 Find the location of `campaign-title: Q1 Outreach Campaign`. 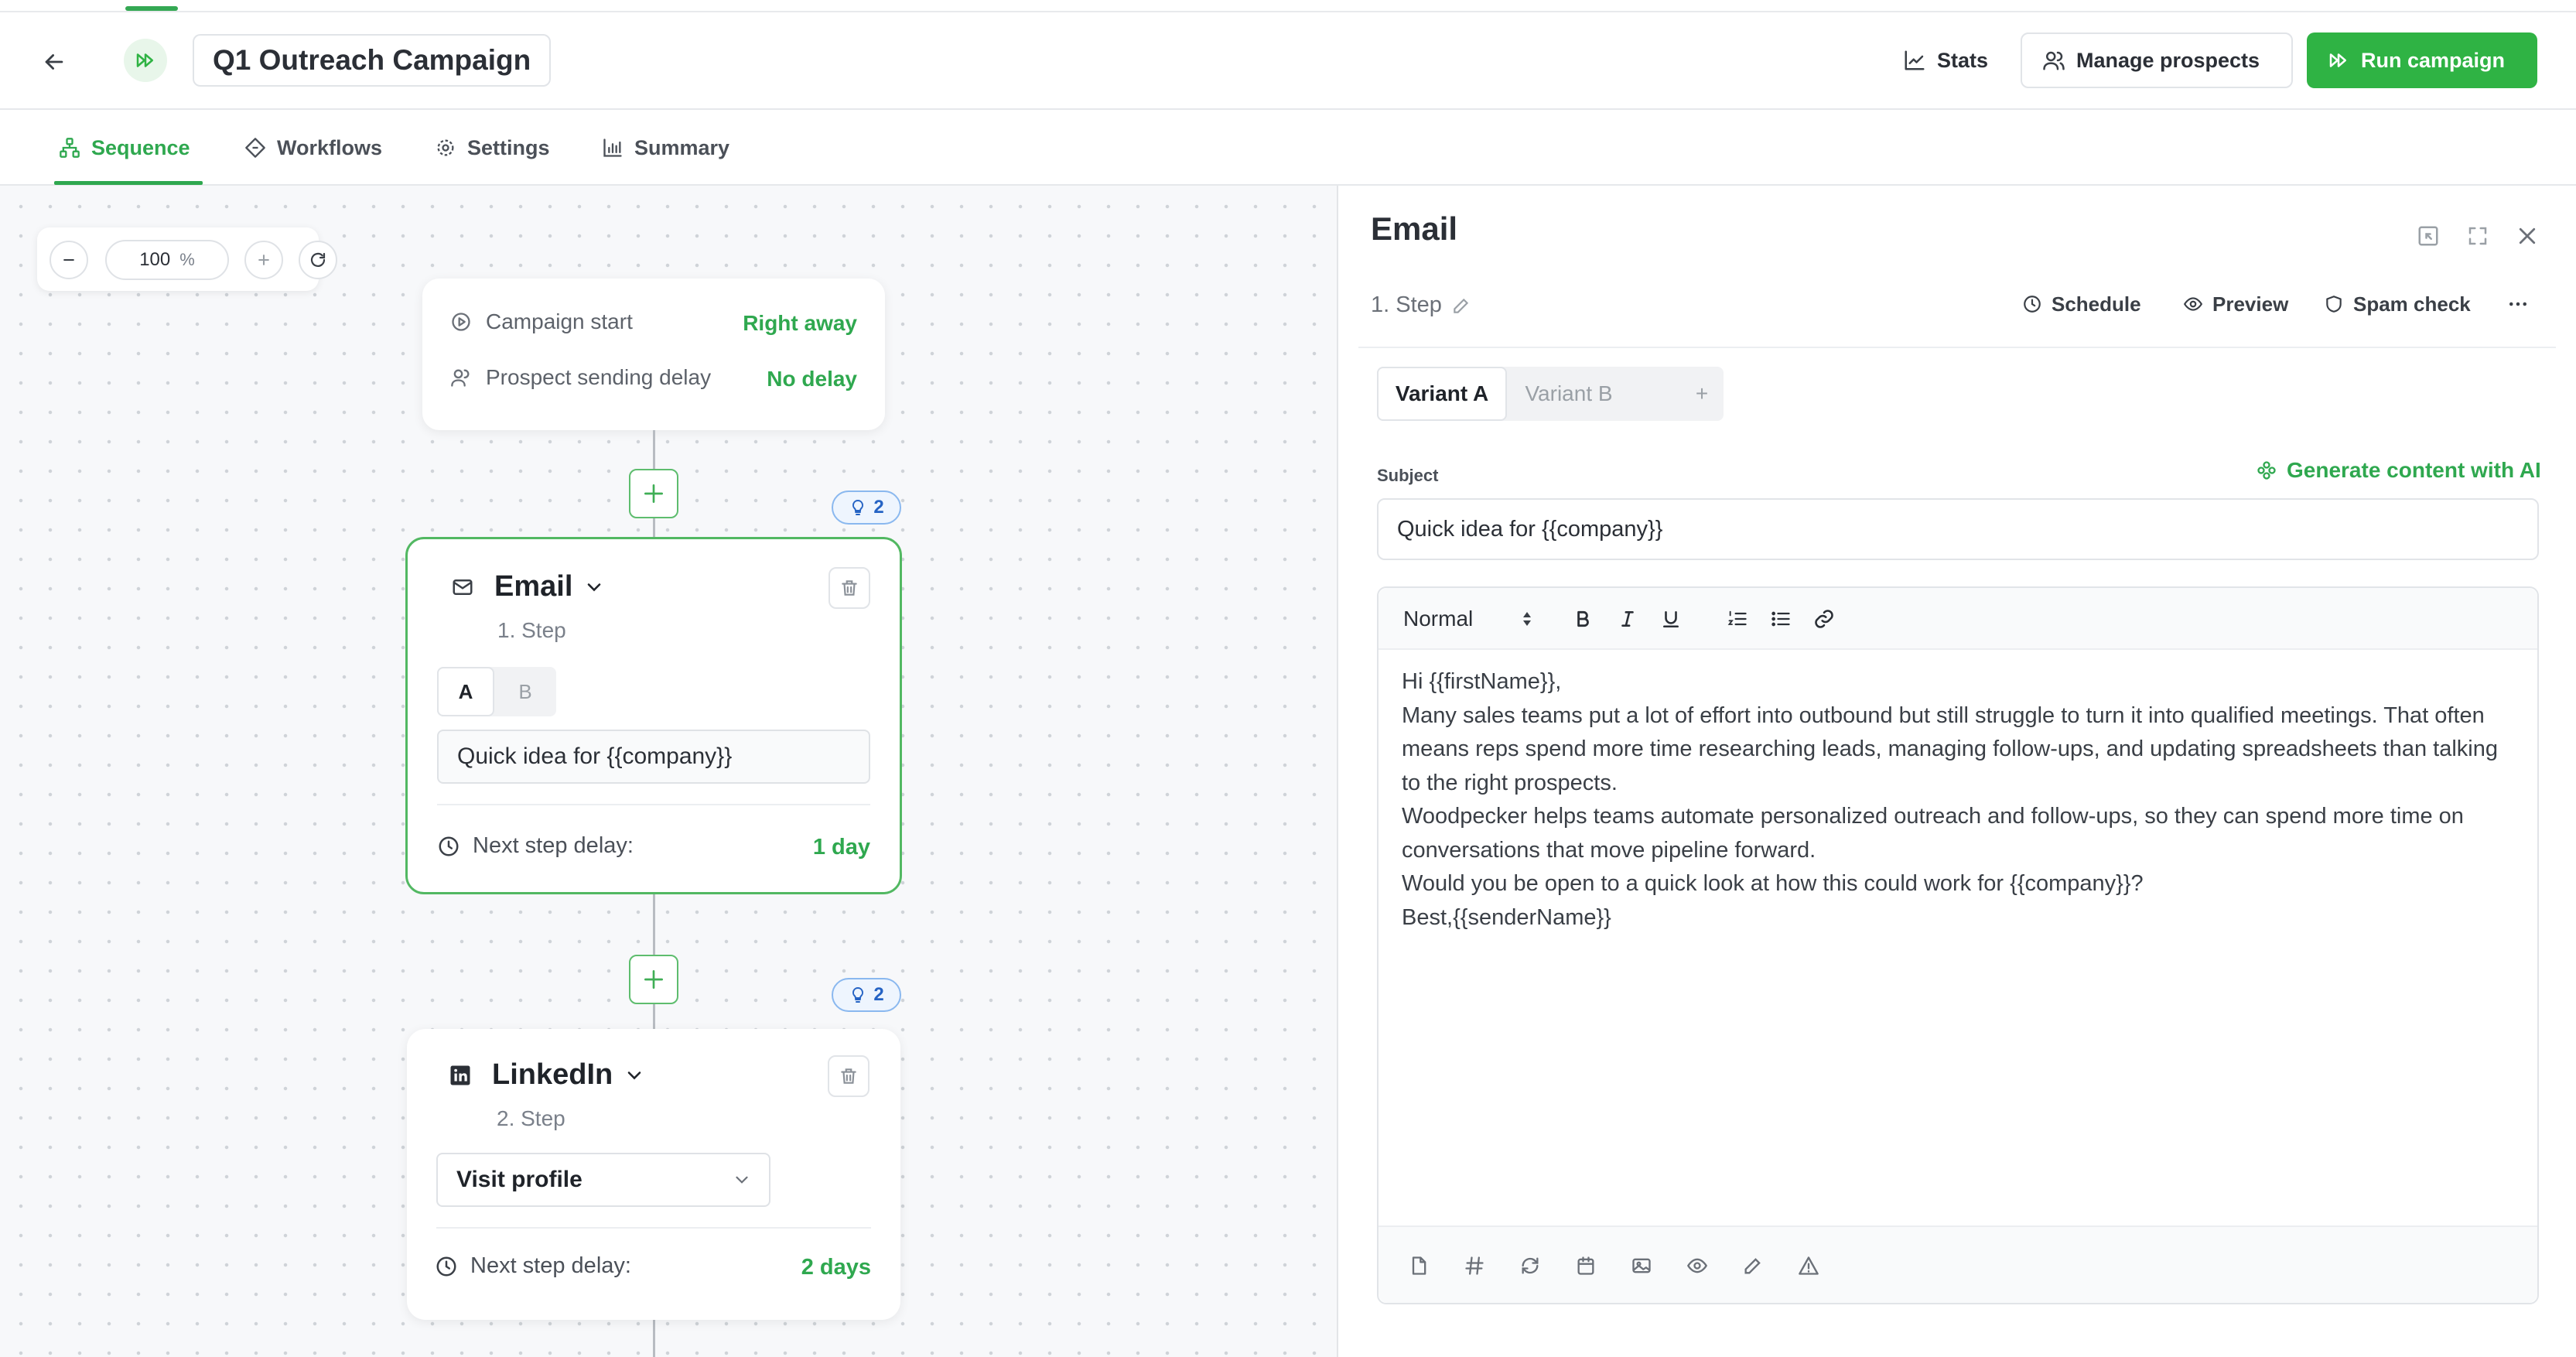

campaign-title: Q1 Outreach Campaign is located at coordinates (372, 60).